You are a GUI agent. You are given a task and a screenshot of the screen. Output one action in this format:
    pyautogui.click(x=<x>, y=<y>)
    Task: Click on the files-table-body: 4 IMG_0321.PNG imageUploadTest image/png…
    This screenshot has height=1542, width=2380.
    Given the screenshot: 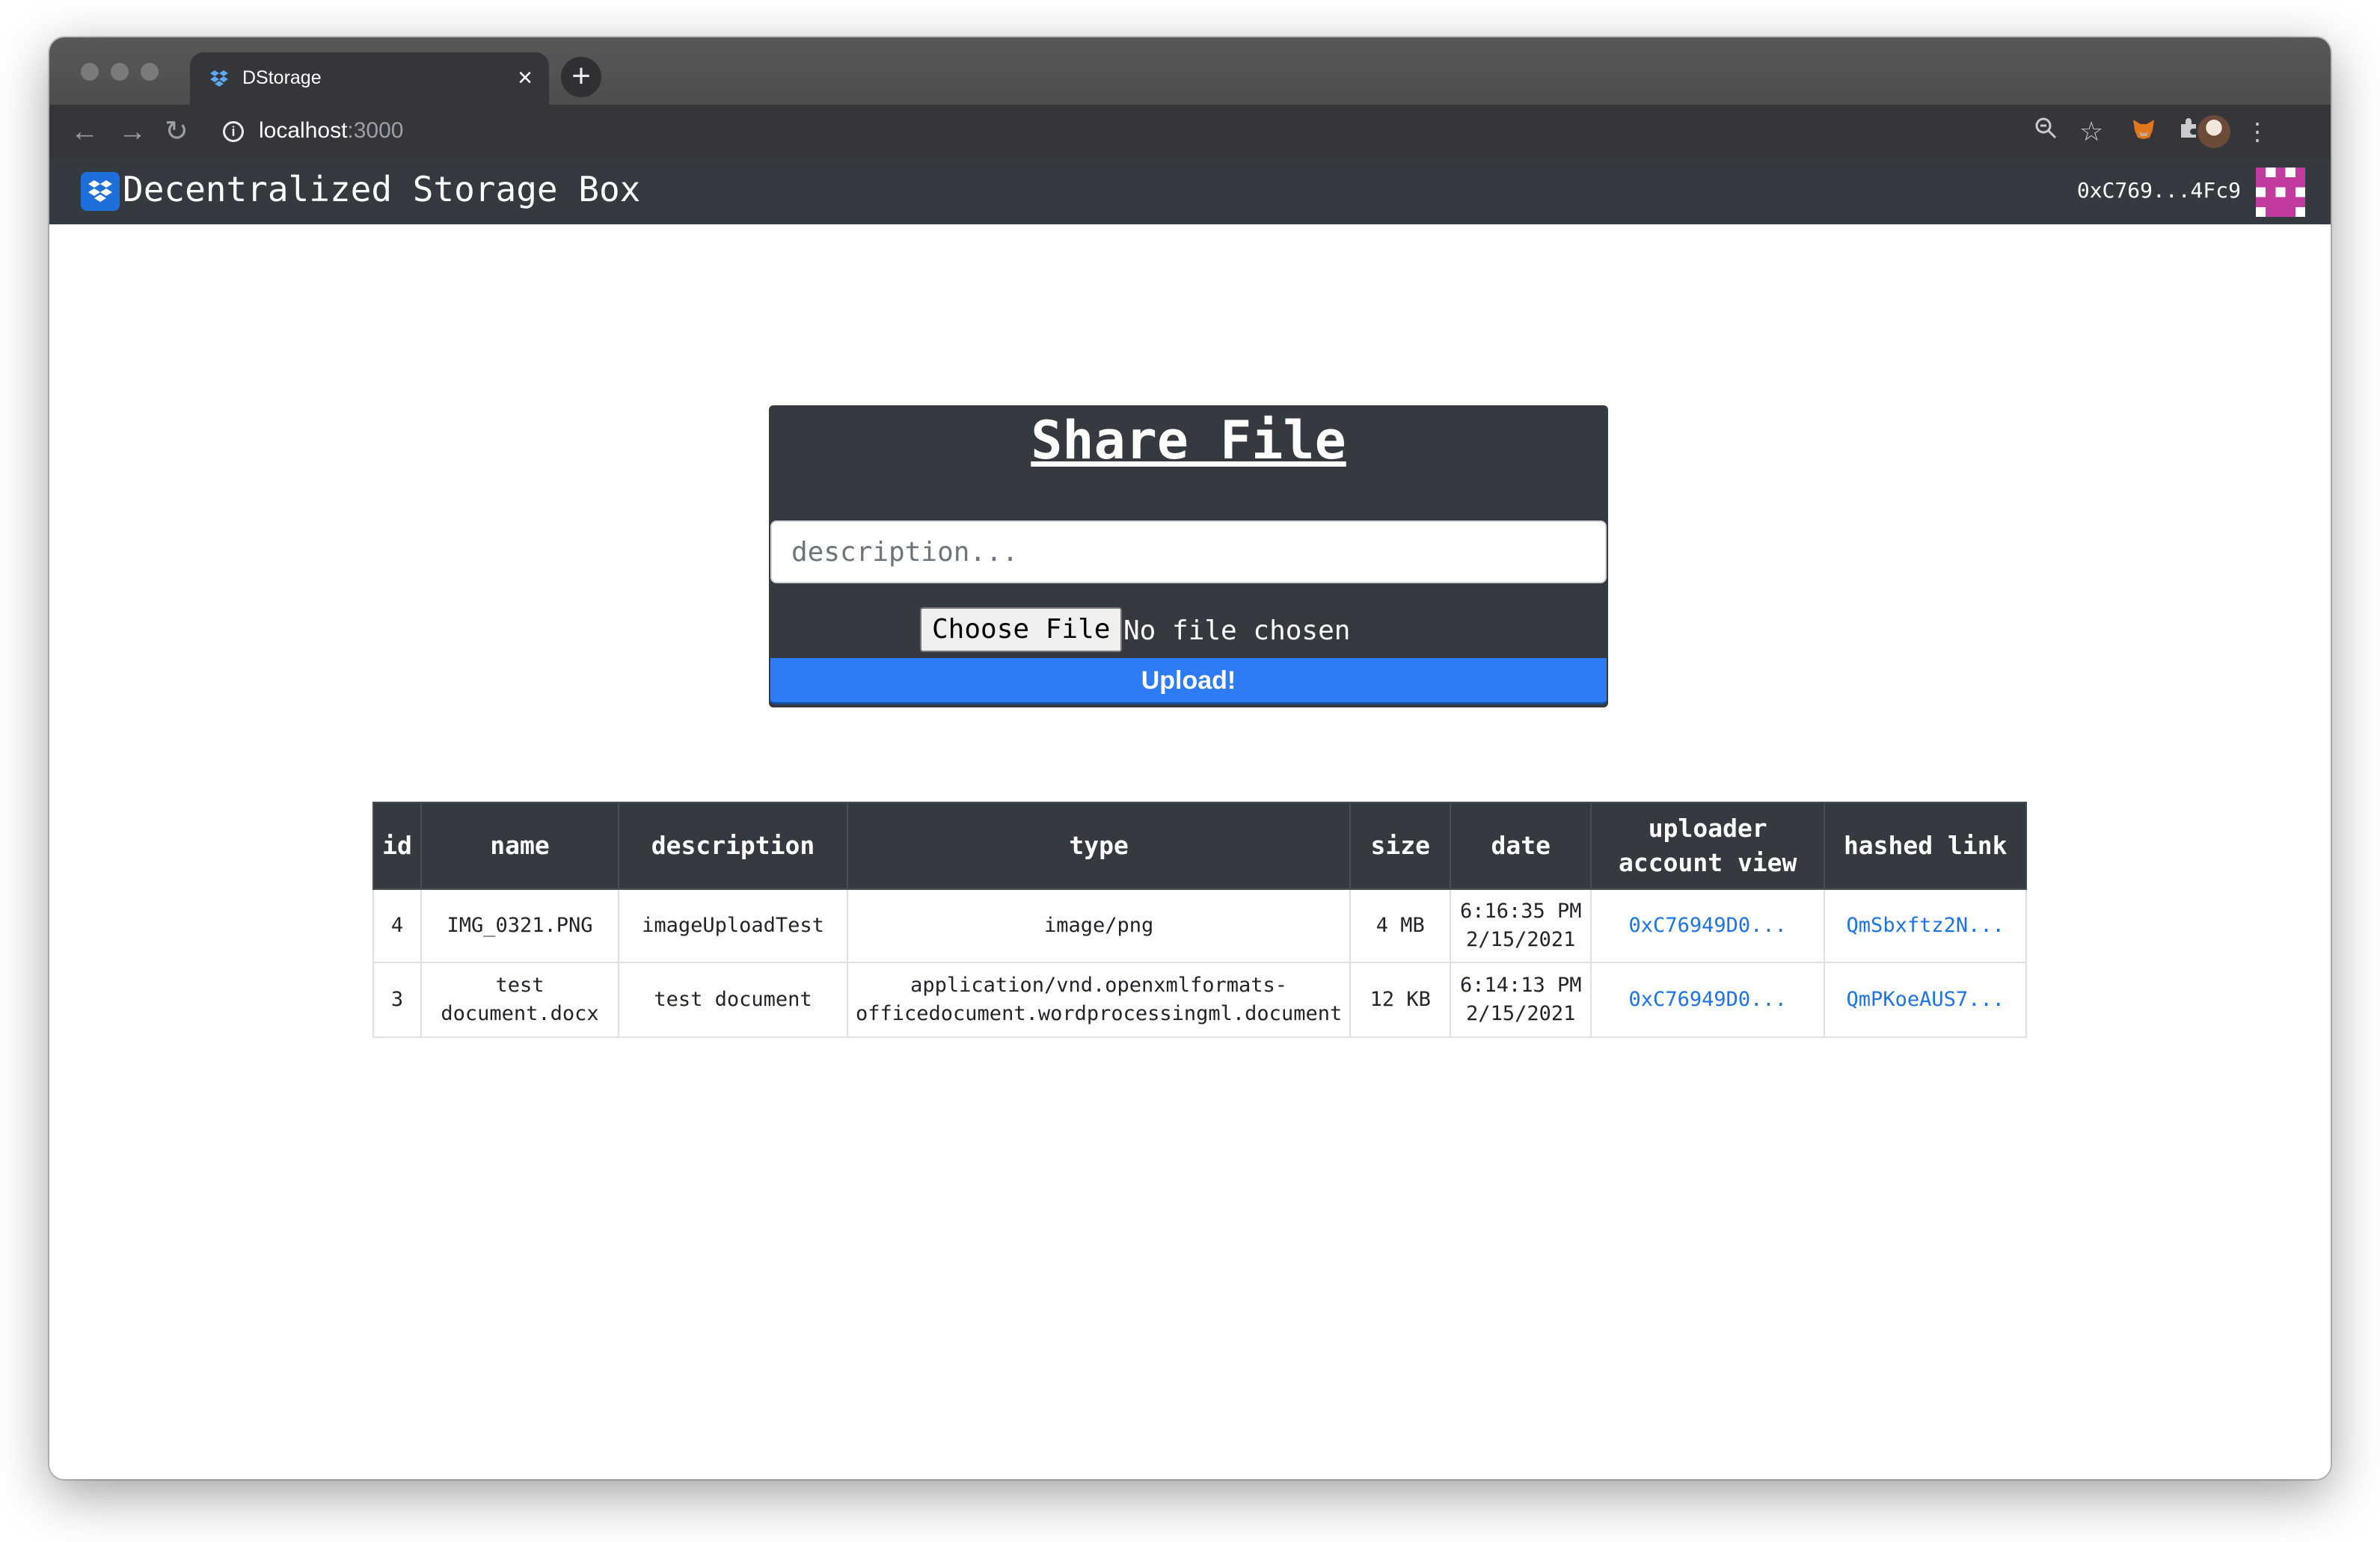 What is the action you would take?
    pyautogui.click(x=1200, y=963)
    